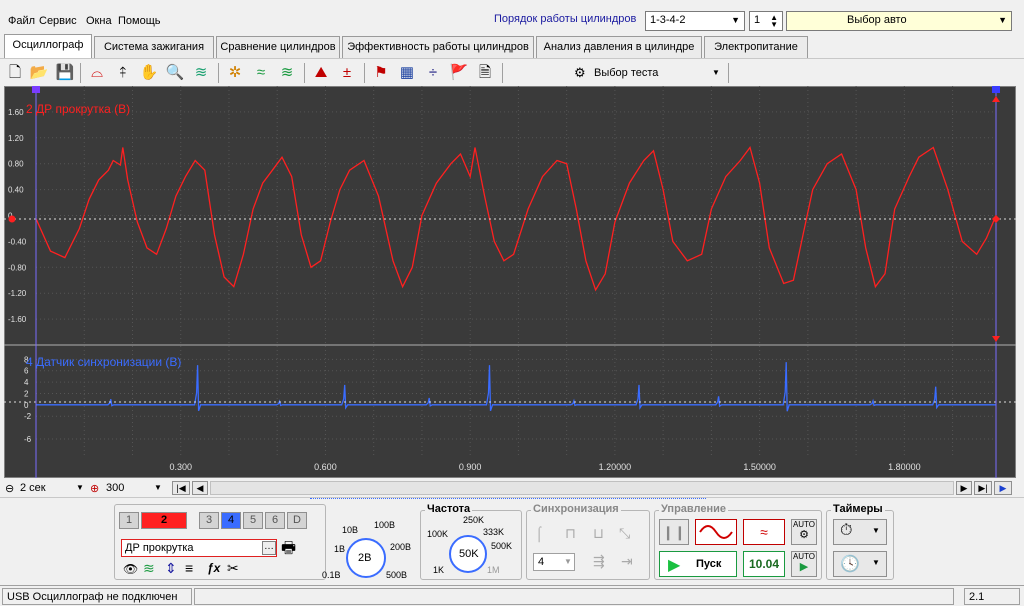 The width and height of the screenshot is (1024, 606). I want to click on scroll-right-button: ▶, so click(964, 488).